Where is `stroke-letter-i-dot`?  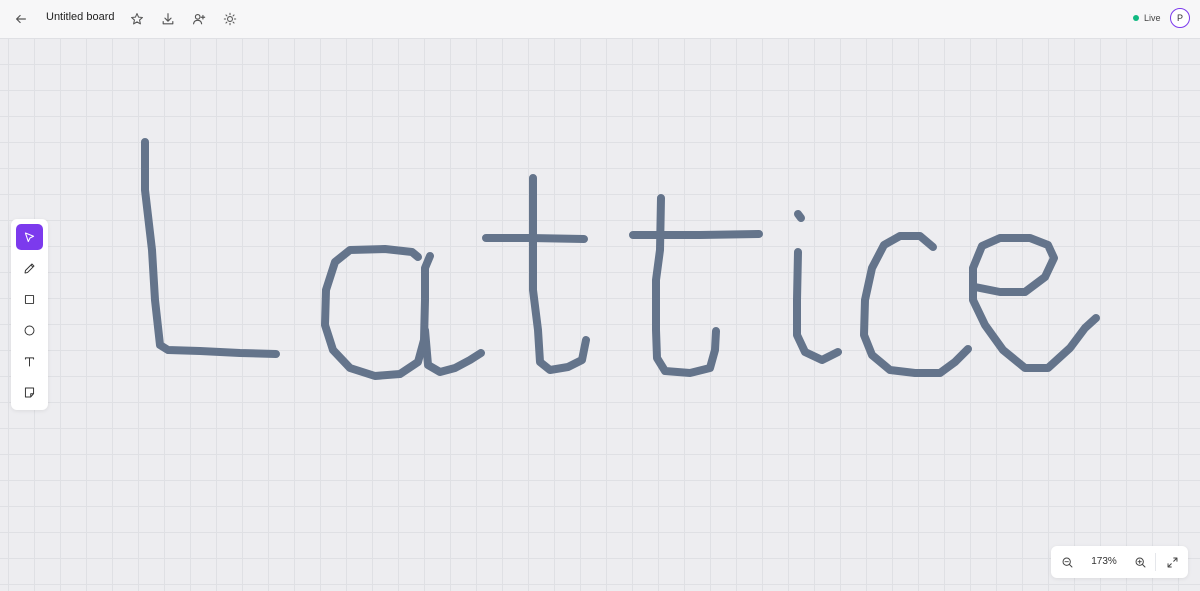
stroke-letter-i-dot is located at coordinates (799, 216).